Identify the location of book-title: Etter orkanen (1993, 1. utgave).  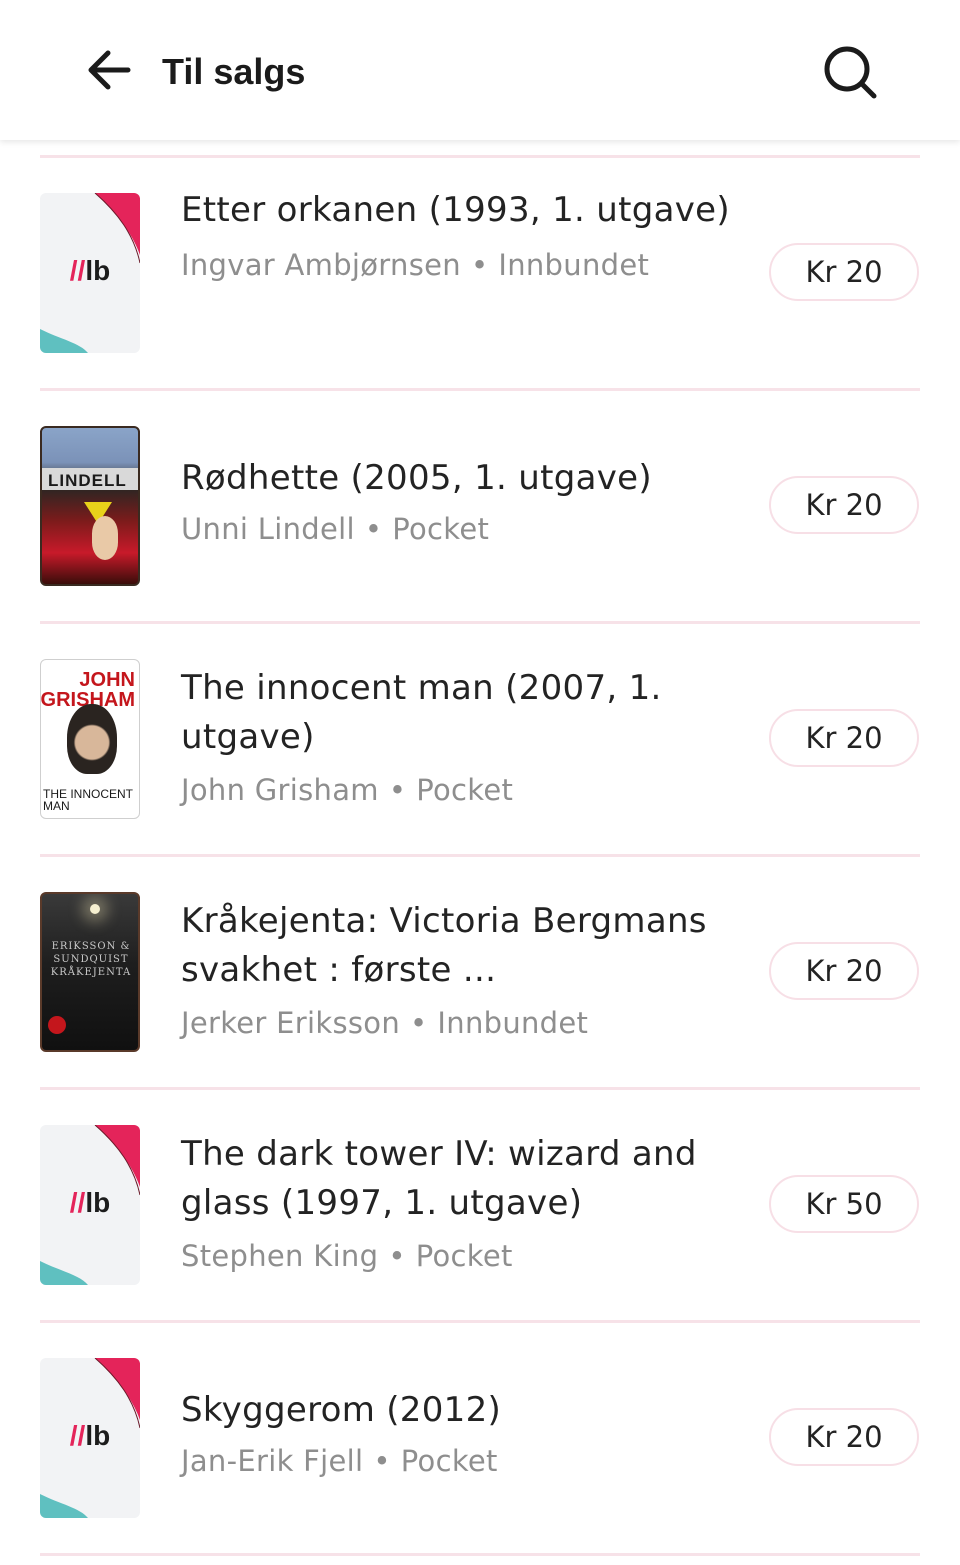
(455, 210).